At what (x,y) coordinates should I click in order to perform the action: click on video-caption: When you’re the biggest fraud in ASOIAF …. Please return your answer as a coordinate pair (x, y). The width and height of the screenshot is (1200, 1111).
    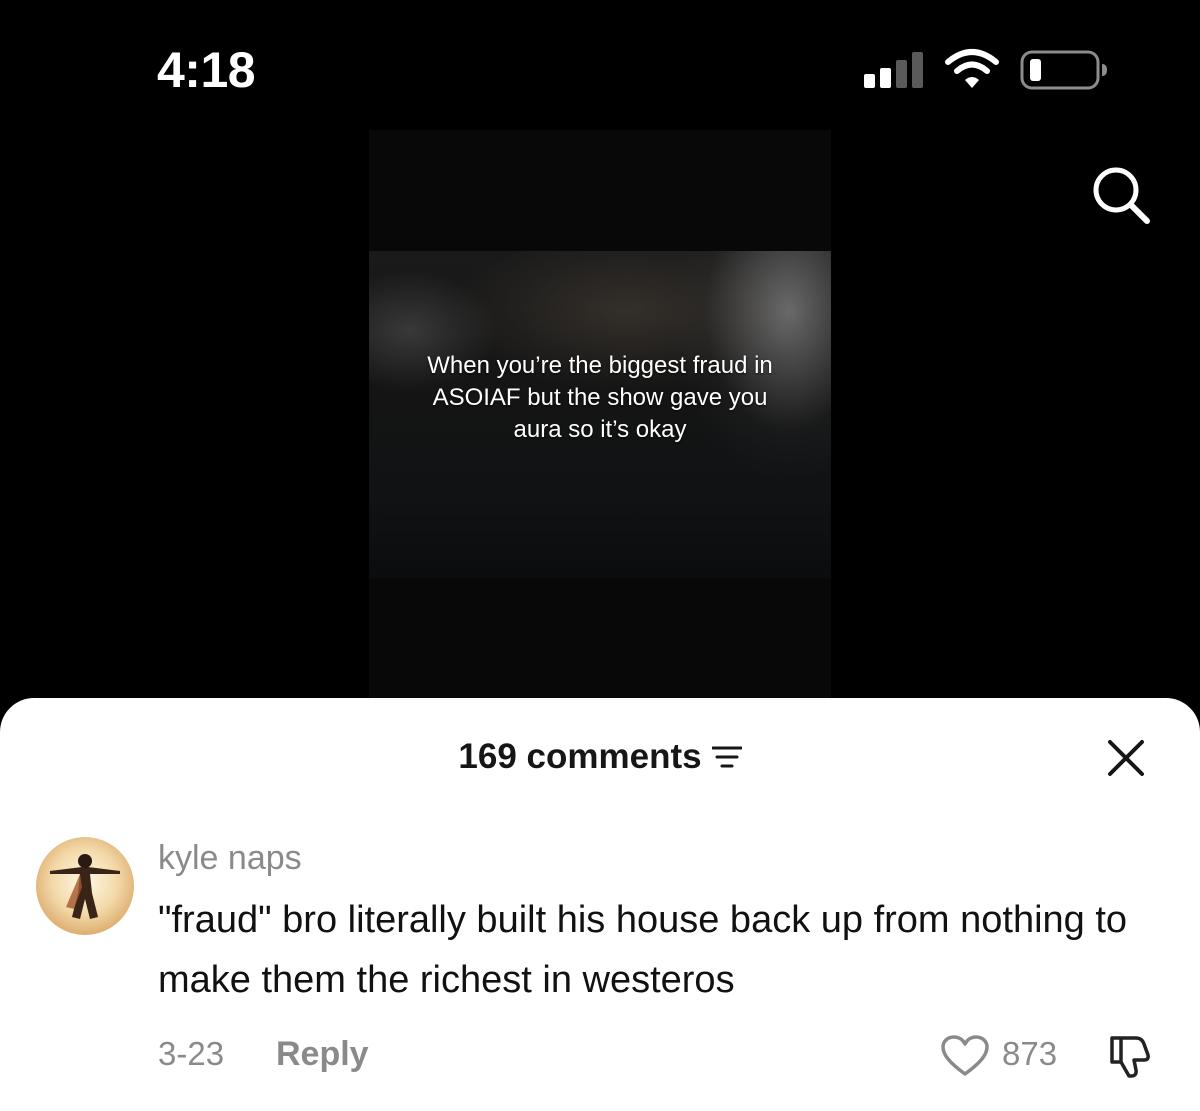
    Looking at the image, I should click on (600, 397).